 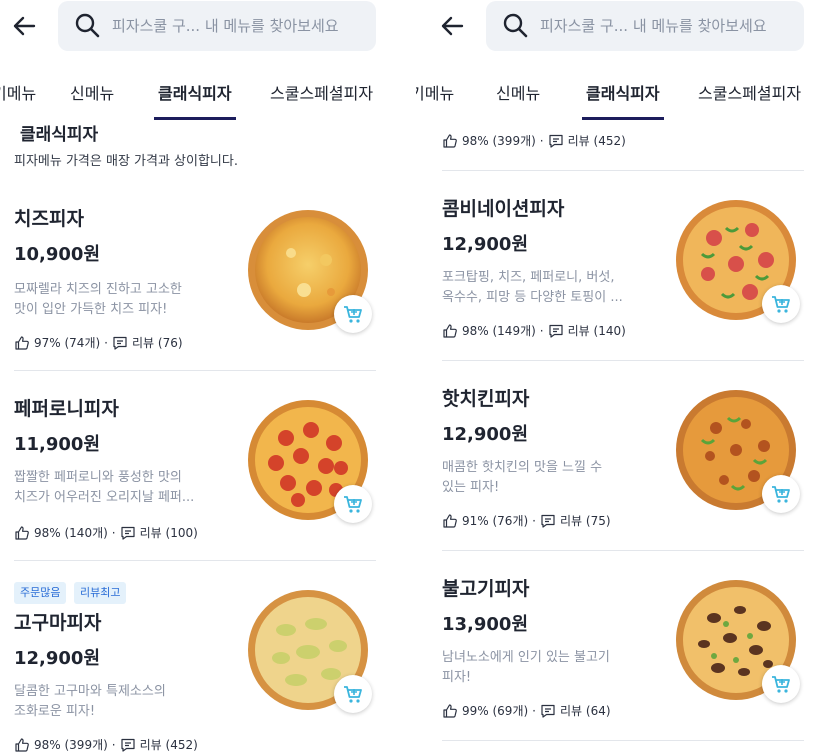 I want to click on item-meta: 91% (76개) · 리뷰 (75), so click(x=526, y=520).